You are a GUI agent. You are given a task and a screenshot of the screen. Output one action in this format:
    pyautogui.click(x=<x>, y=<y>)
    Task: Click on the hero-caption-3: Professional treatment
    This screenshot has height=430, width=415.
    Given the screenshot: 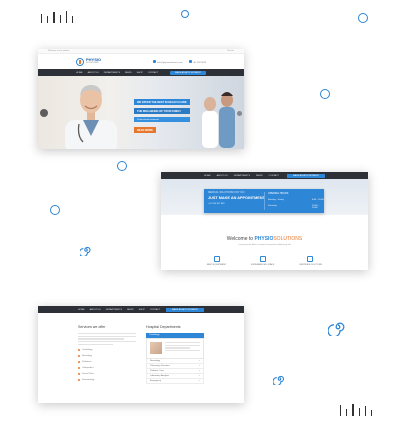 What is the action you would take?
    pyautogui.click(x=162, y=119)
    